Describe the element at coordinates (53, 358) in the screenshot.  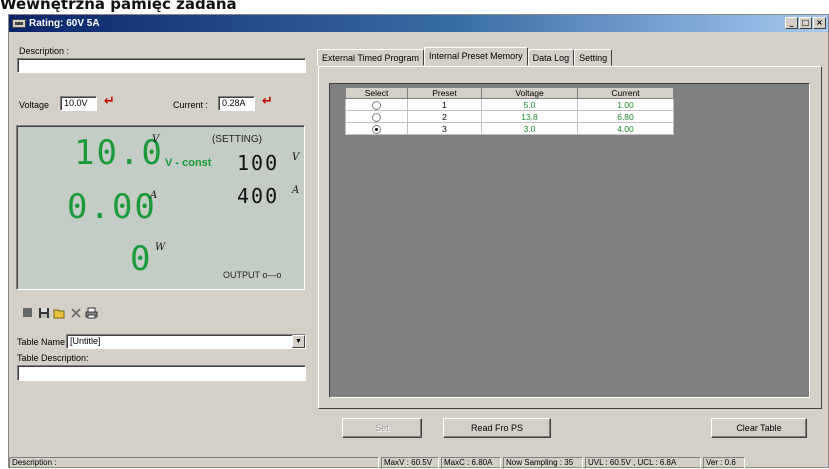
I see `table-description-label: Table Description:` at that location.